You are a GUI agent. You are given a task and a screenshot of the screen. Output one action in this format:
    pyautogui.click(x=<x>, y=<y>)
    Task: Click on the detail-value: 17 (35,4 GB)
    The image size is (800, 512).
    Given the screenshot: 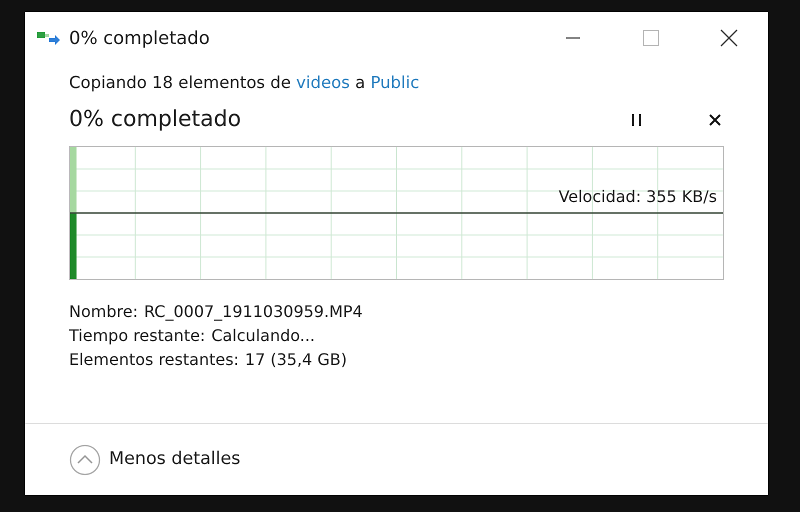 What is the action you would take?
    pyautogui.click(x=295, y=359)
    